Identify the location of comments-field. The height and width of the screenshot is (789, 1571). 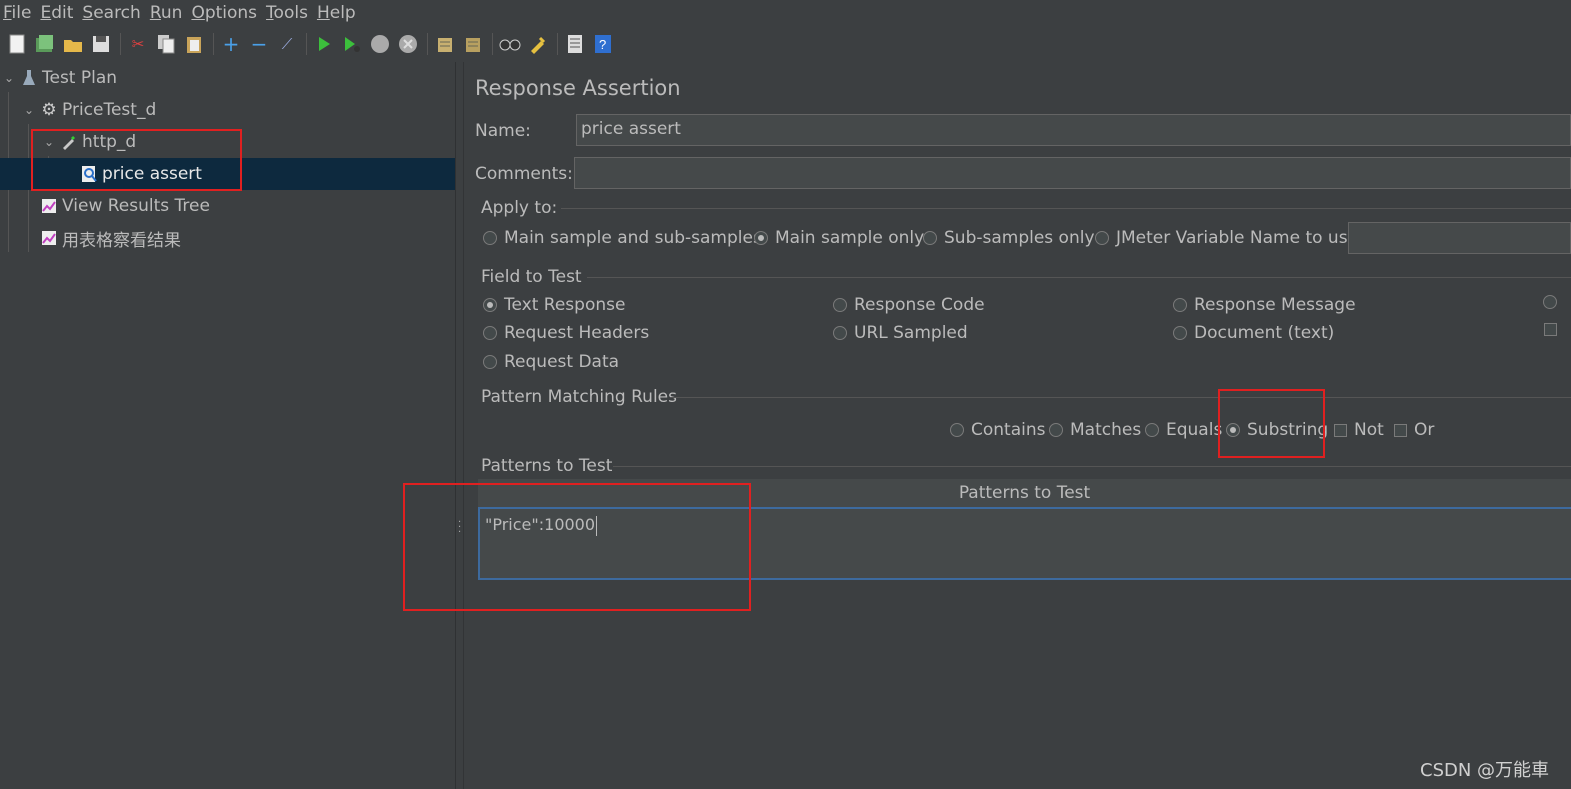
(1072, 173).